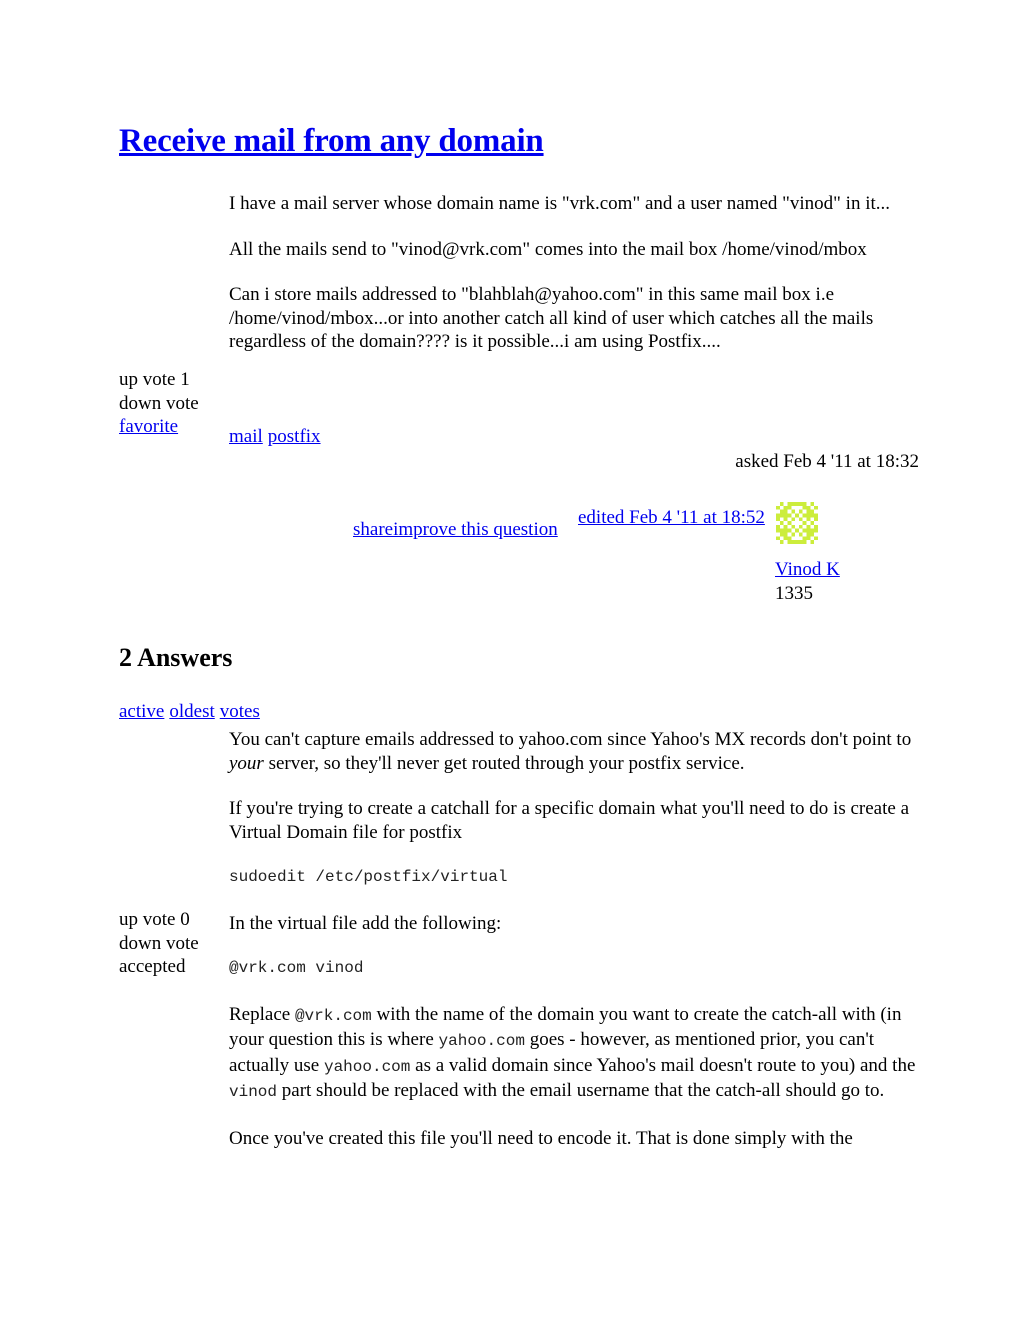  Describe the element at coordinates (246, 436) in the screenshot. I see `tag-mail: mail` at that location.